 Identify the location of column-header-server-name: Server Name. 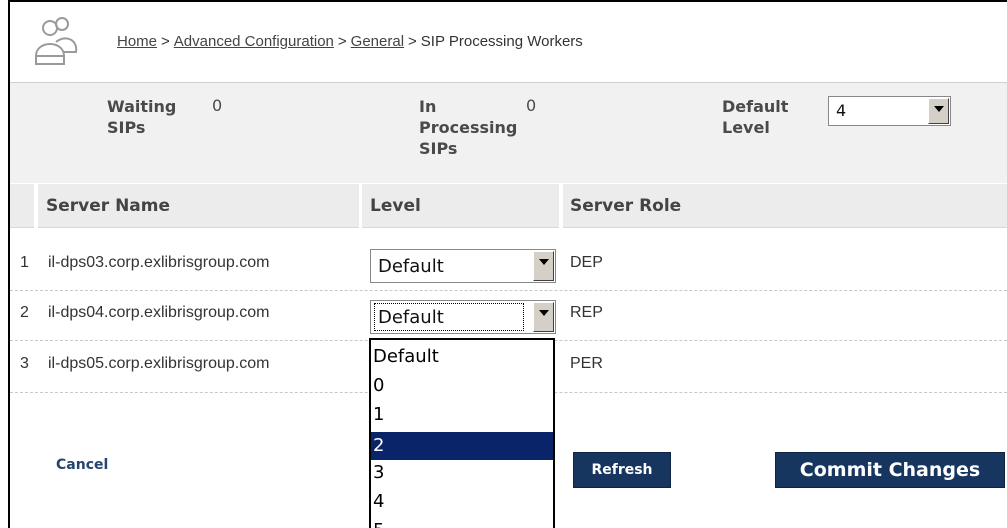
(108, 206).